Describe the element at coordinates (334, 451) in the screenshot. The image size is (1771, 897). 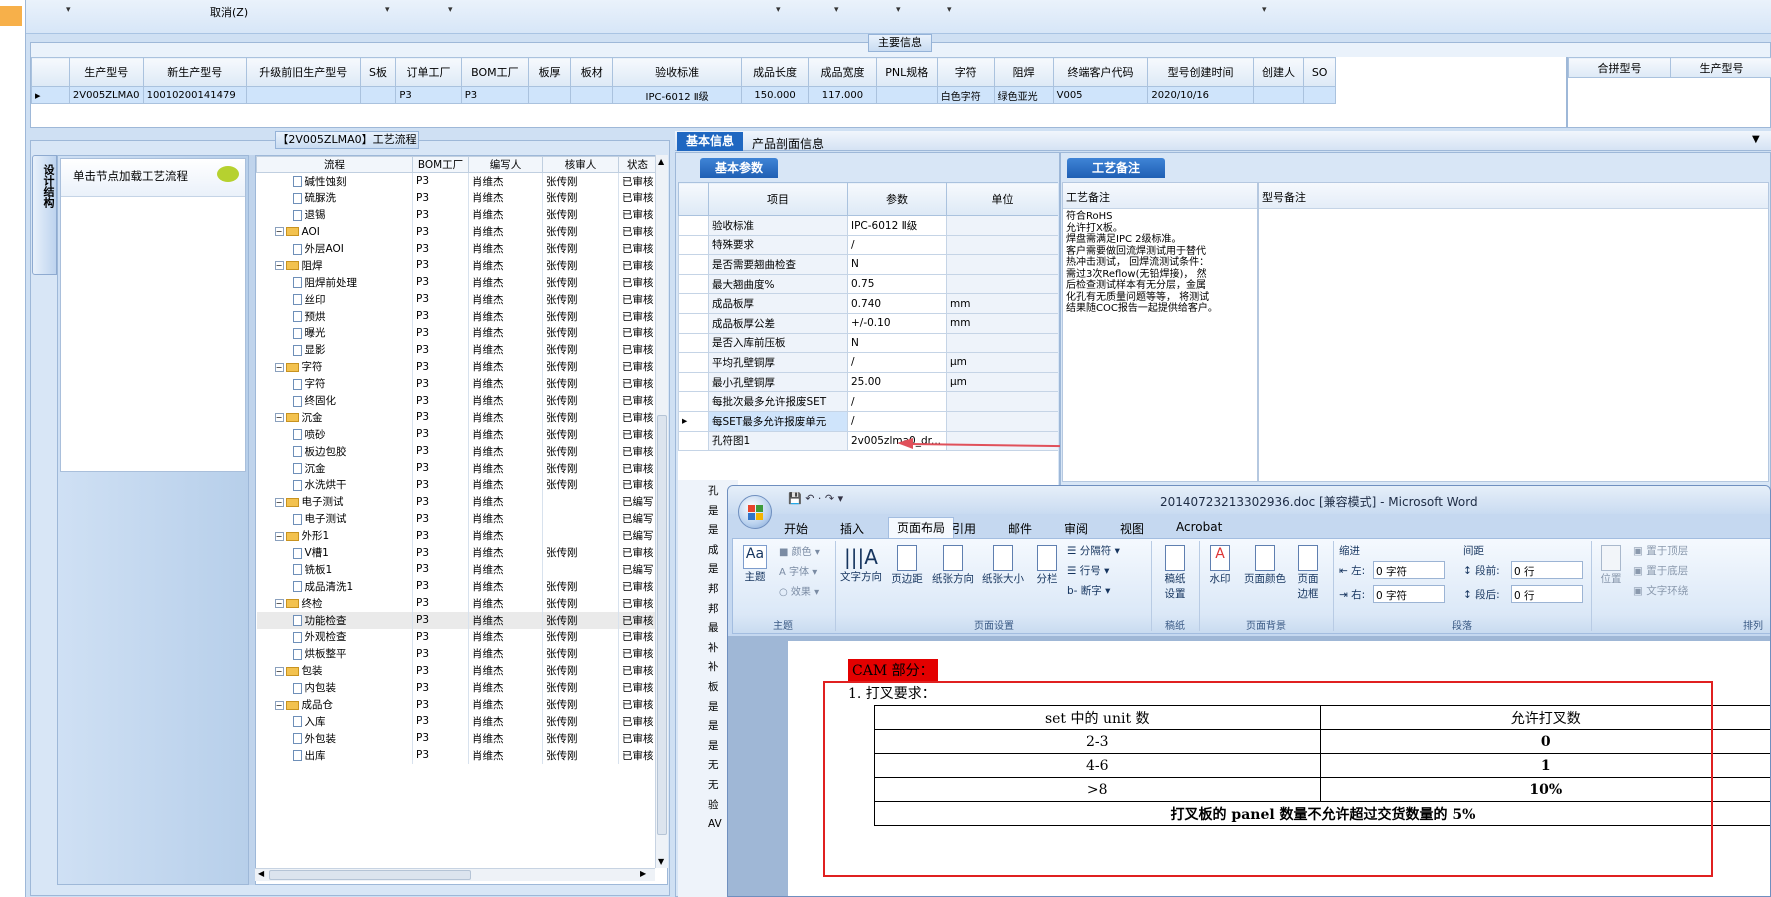
I see `tree-node: 板边包胶` at that location.